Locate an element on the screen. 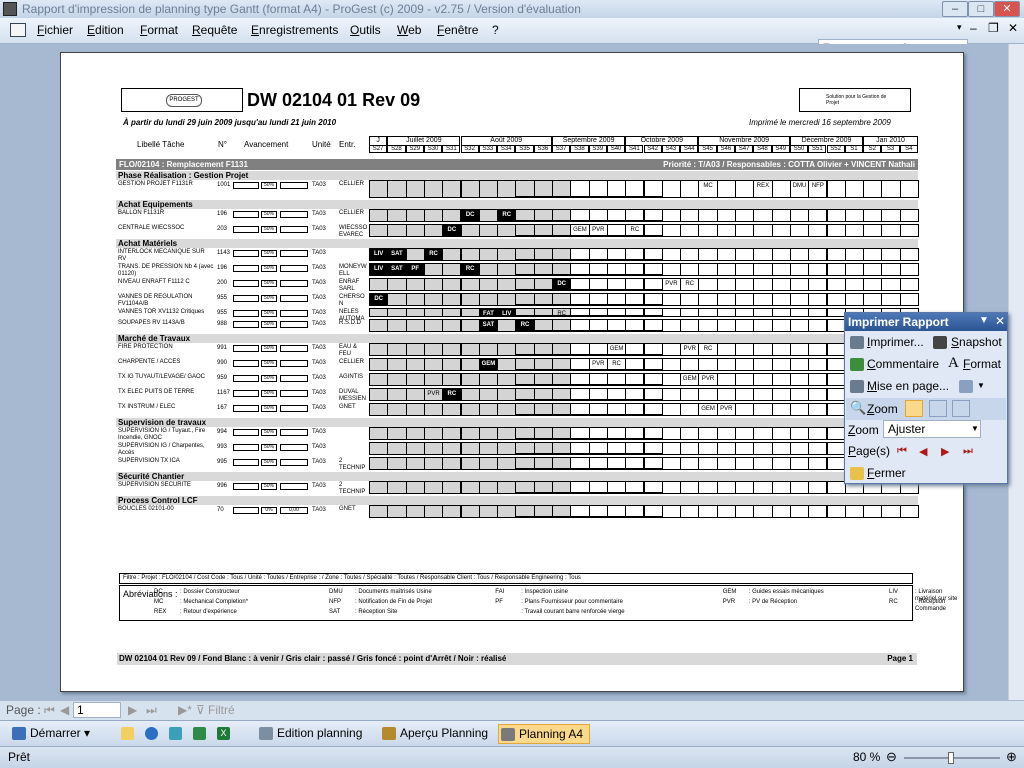  format-button: Format is located at coordinates (982, 364).